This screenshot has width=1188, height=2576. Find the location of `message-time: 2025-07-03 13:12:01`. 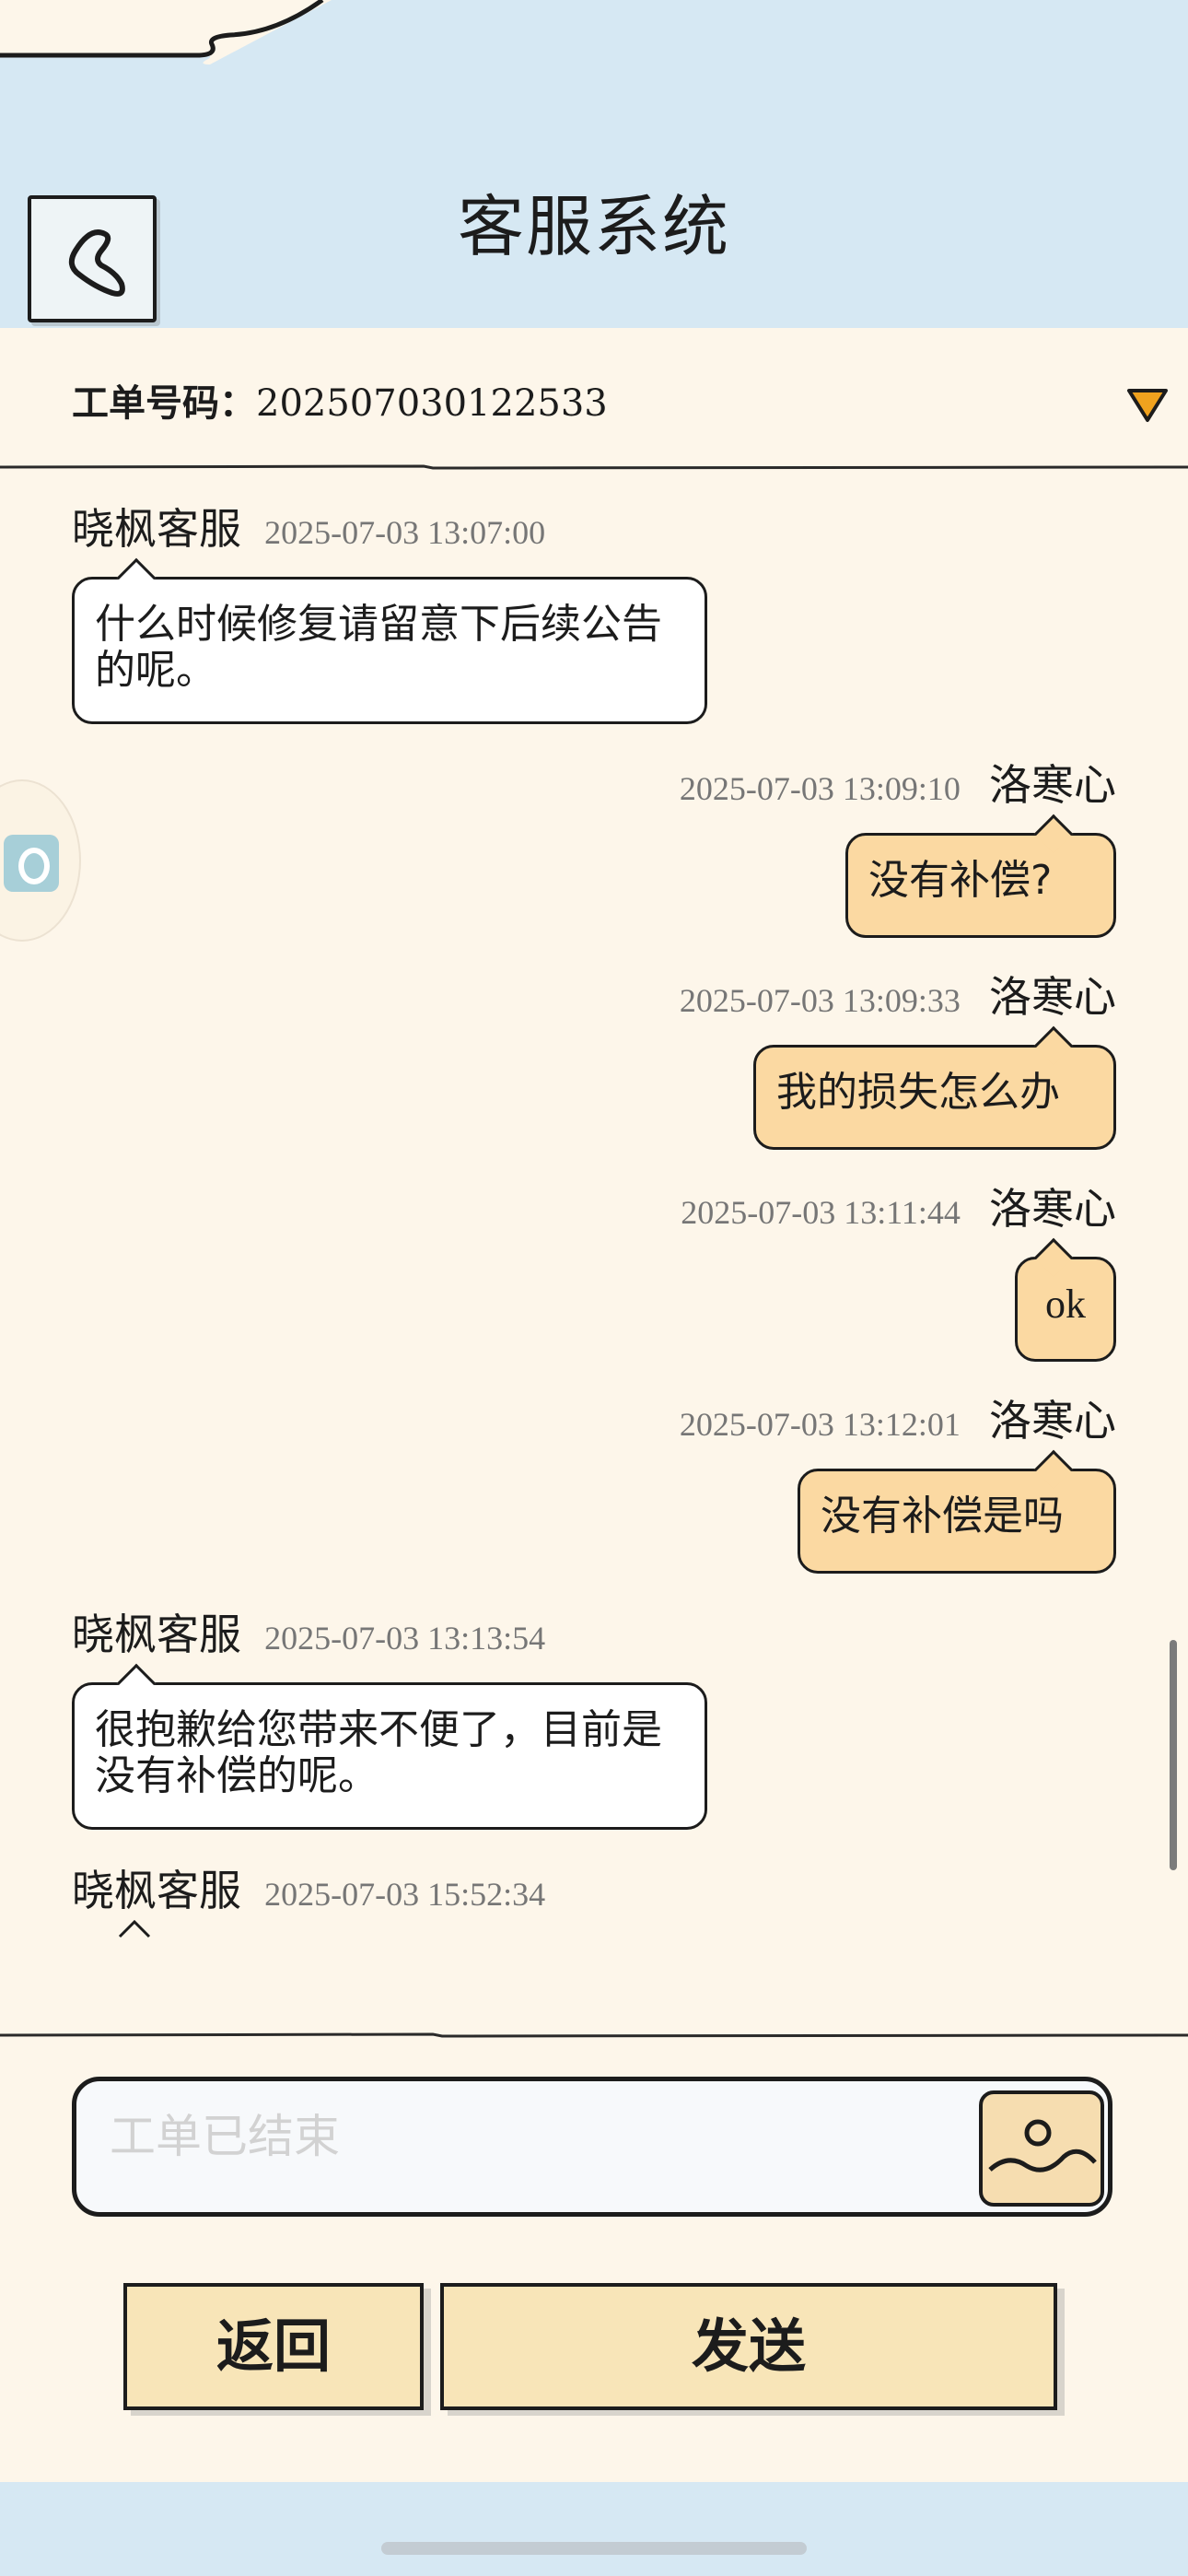

message-time: 2025-07-03 13:12:01 is located at coordinates (820, 1424).